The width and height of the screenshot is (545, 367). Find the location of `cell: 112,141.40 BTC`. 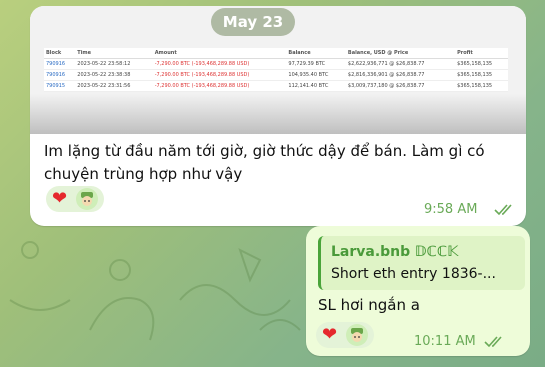

cell: 112,141.40 BTC is located at coordinates (316, 86).